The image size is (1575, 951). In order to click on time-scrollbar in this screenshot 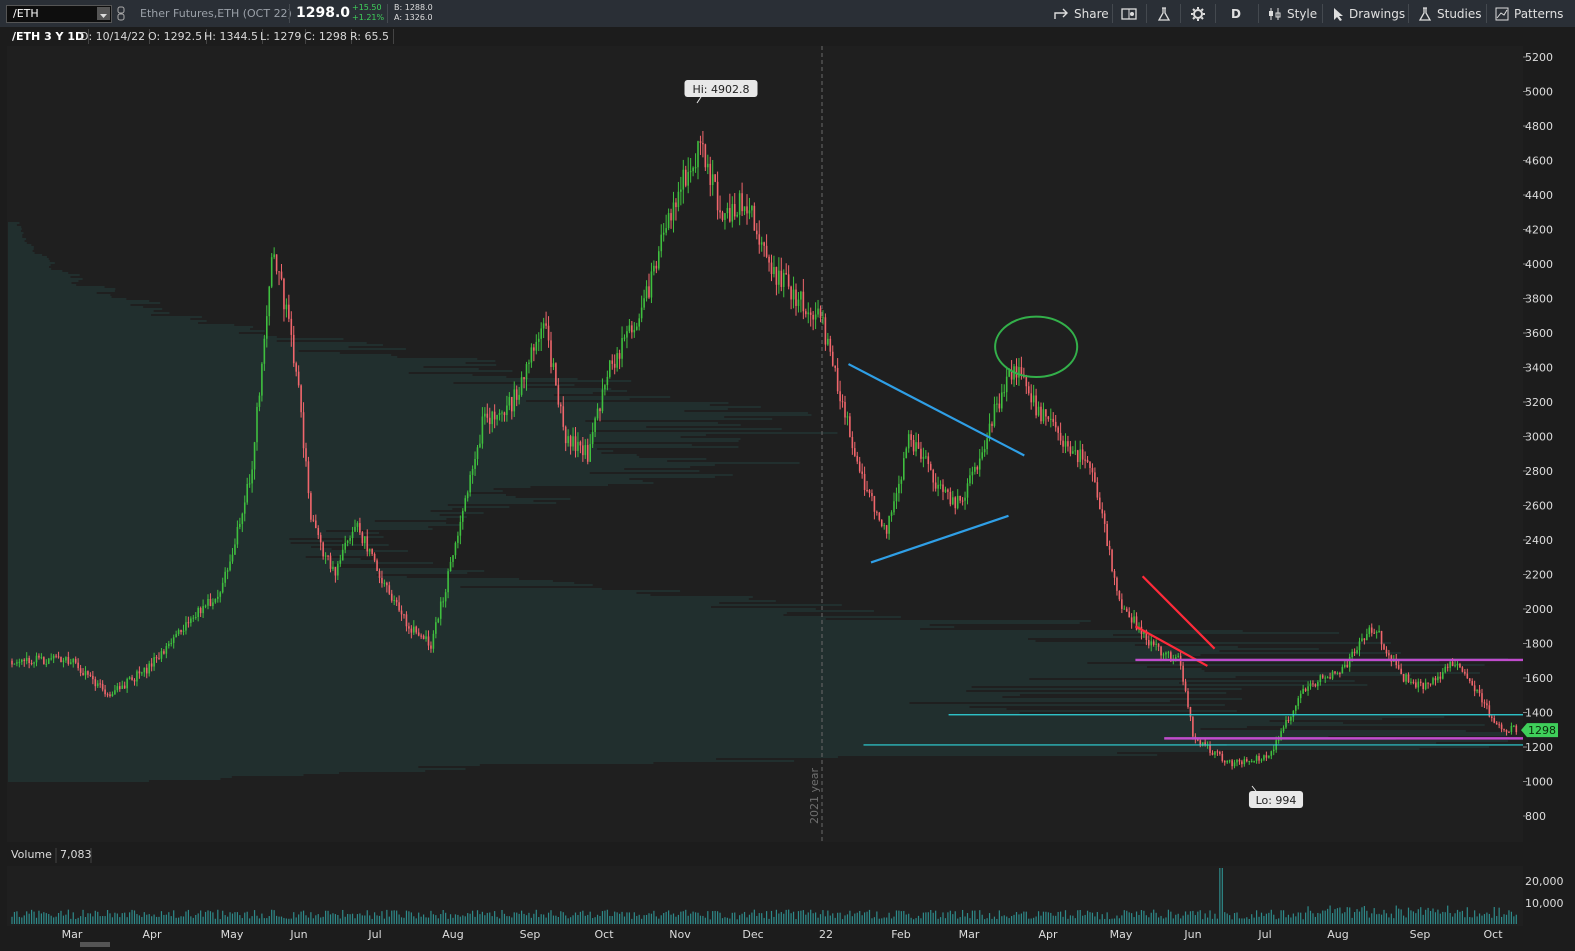, I will do `click(95, 944)`.